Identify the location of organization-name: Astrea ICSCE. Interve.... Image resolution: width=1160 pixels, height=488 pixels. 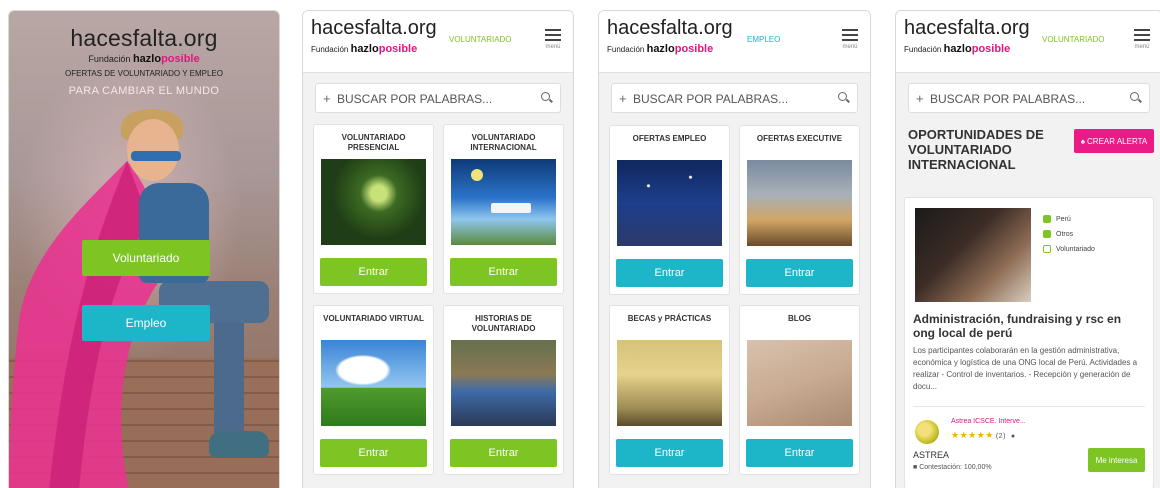
(988, 421).